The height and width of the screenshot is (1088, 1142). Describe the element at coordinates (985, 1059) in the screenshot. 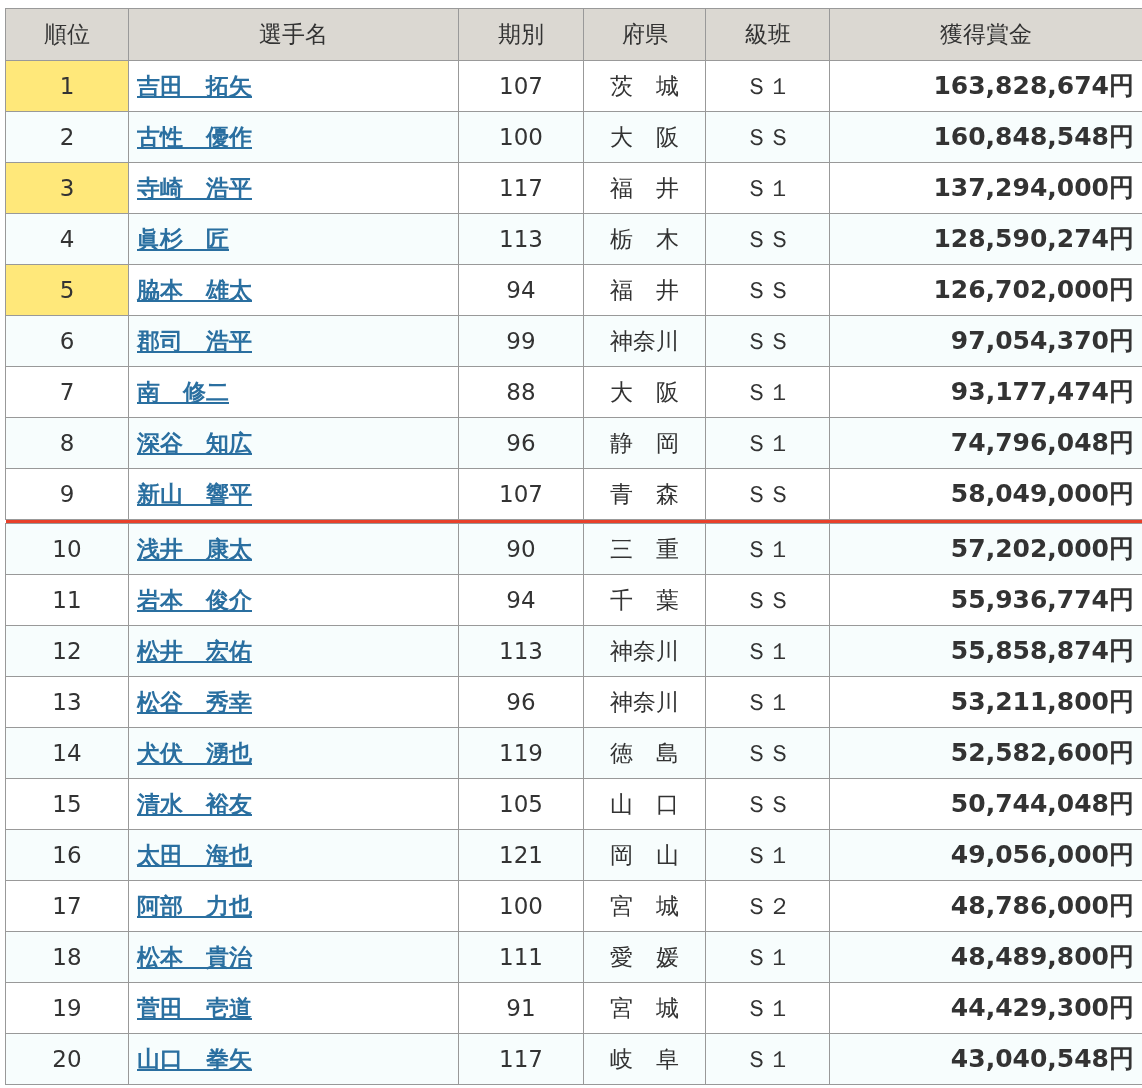

I see `table-cell: 43,040,548円` at that location.